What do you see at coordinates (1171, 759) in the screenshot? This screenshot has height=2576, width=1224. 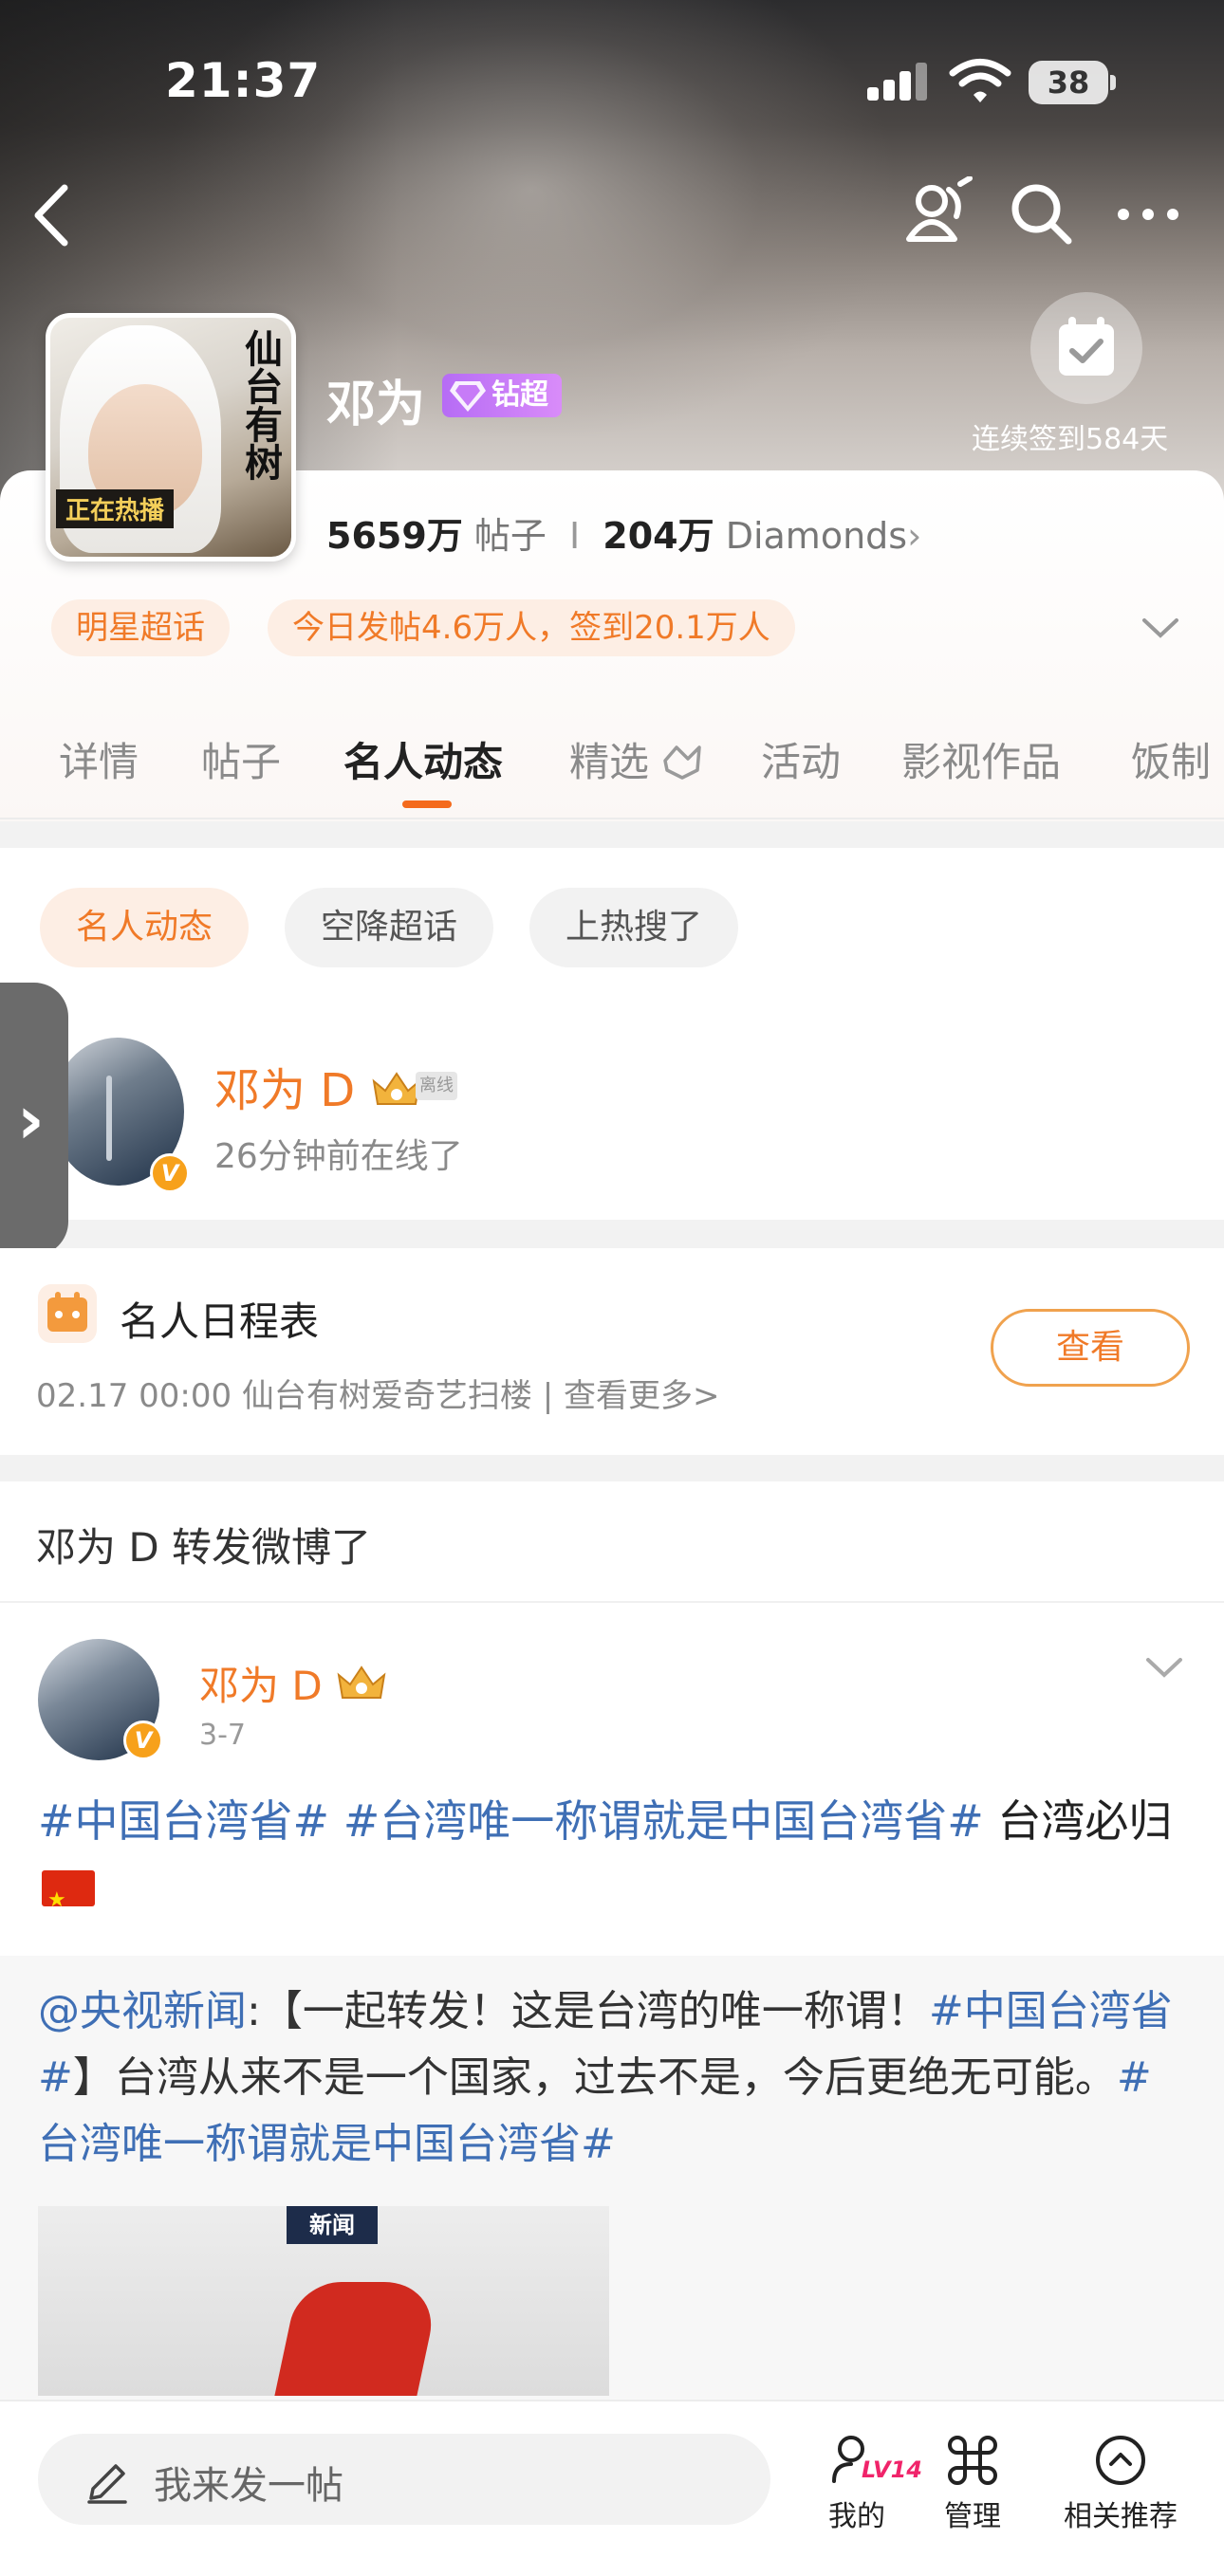 I see `tab-fan-made: 饭制` at bounding box center [1171, 759].